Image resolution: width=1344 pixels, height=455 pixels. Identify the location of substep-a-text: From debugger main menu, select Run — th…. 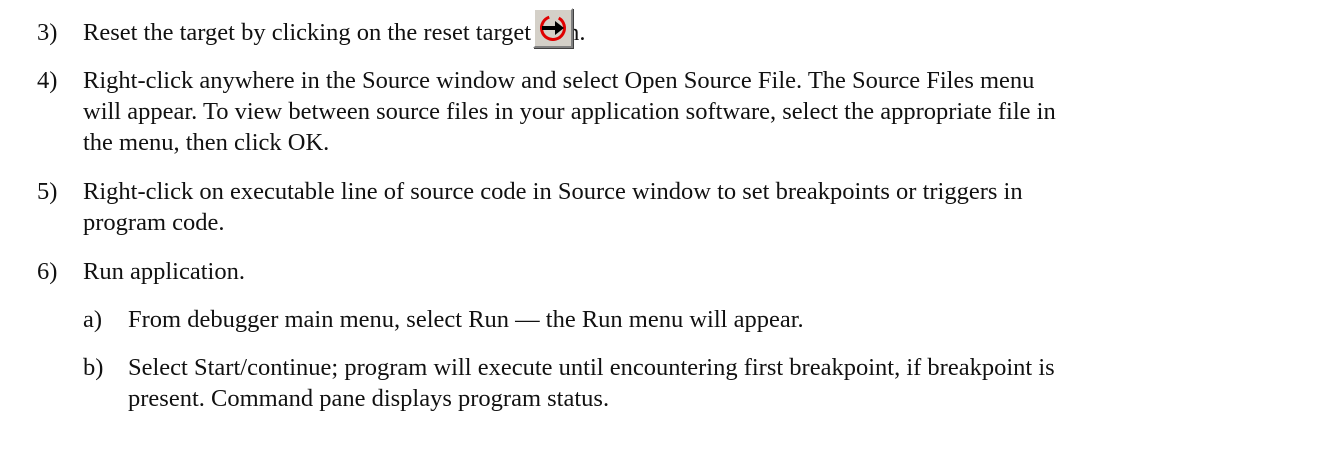
(466, 319).